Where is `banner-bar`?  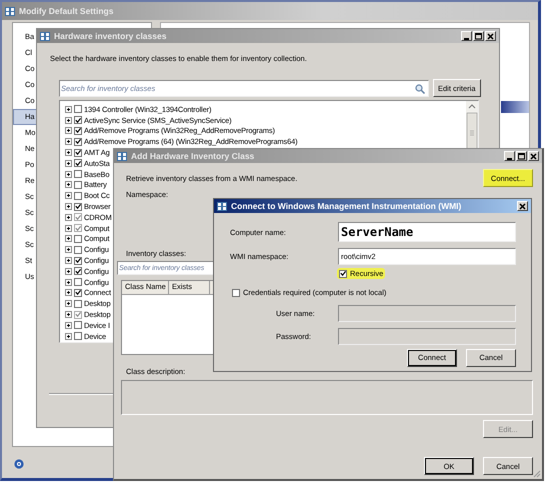
banner-bar is located at coordinates (515, 107).